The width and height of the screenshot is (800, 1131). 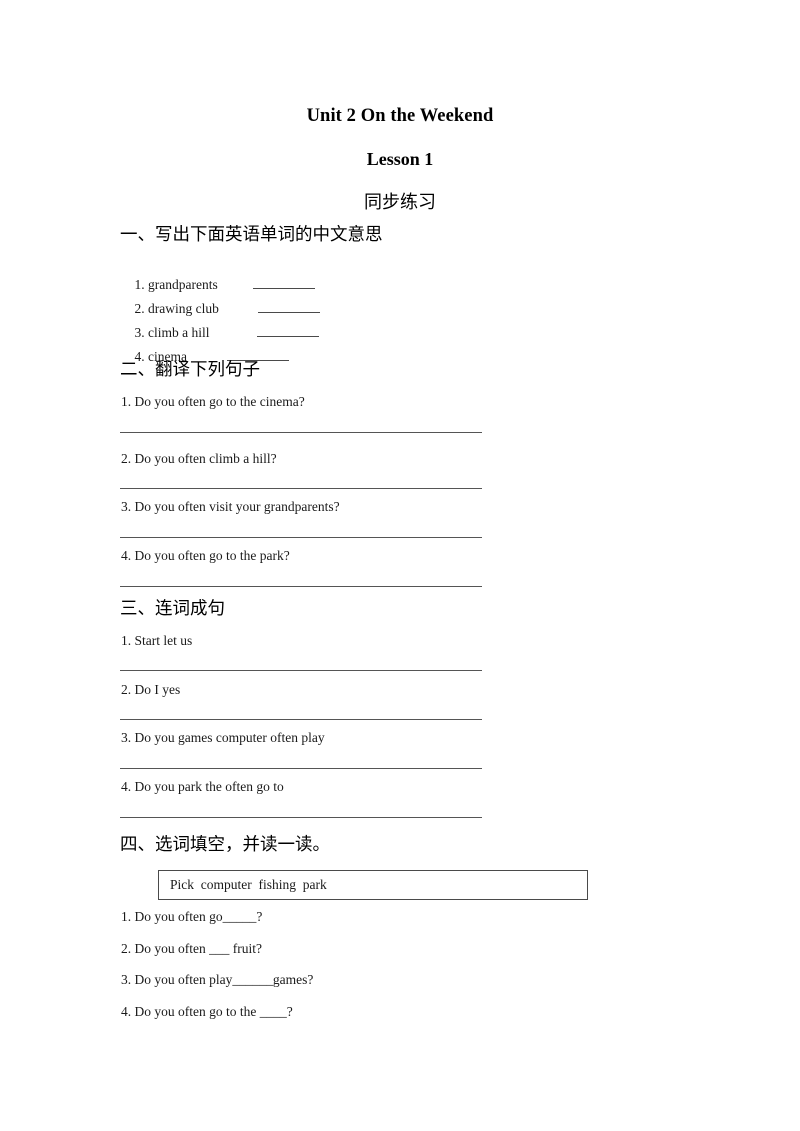 I want to click on section-heading-3: 三、连词成句, so click(x=172, y=609).